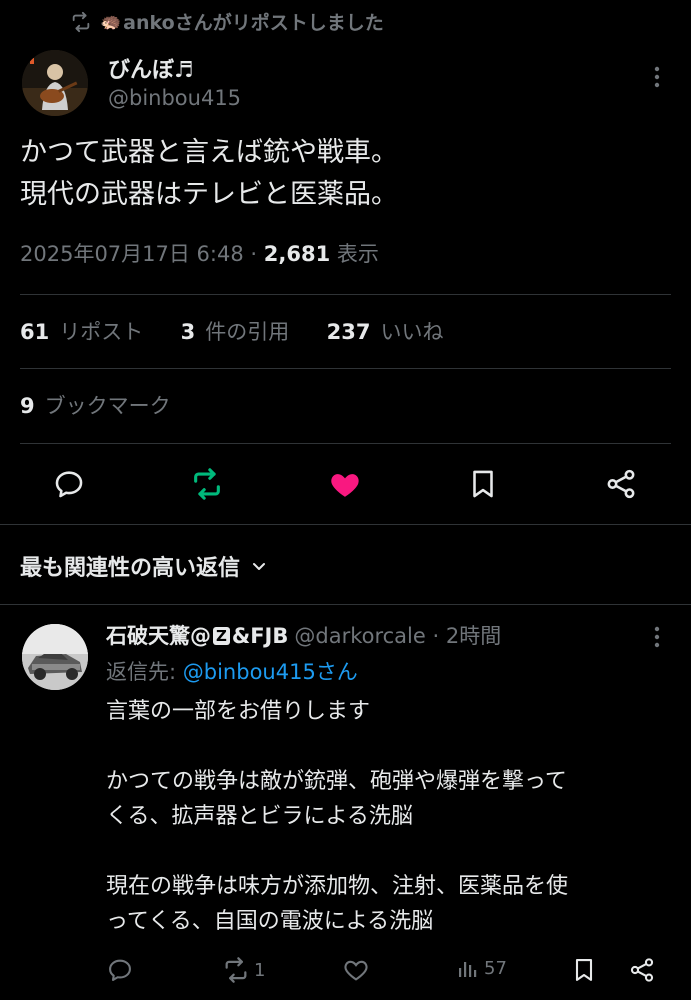 This screenshot has width=691, height=1000. I want to click on bookmarks-count: 9, so click(27, 406).